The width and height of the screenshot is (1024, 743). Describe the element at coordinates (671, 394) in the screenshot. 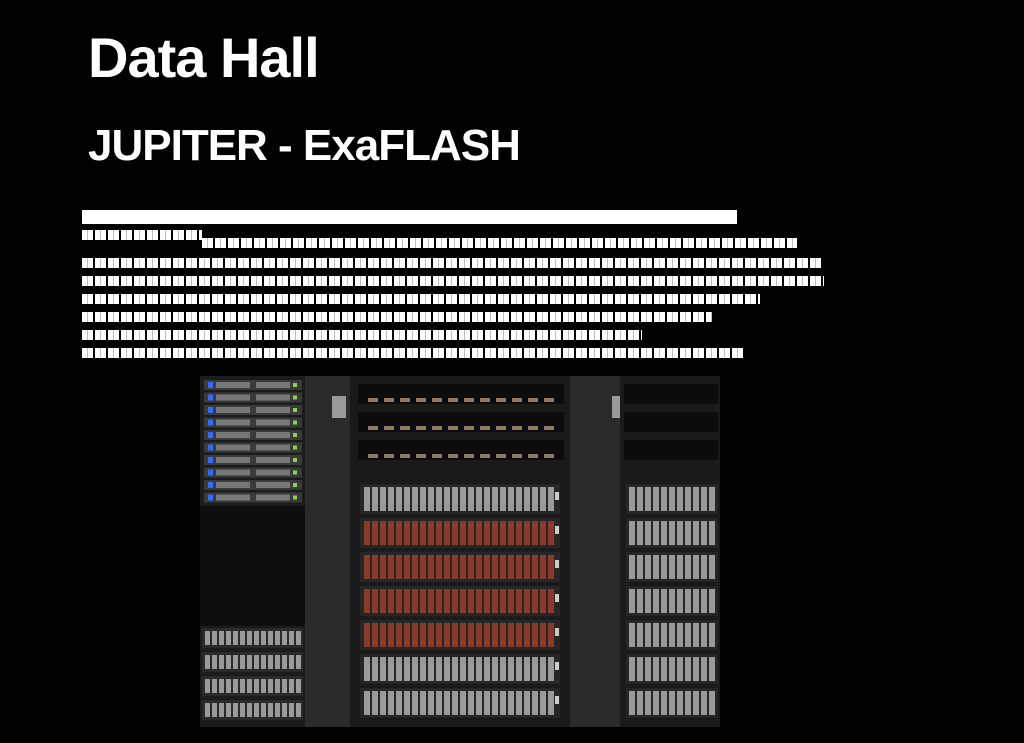

I see `panel` at that location.